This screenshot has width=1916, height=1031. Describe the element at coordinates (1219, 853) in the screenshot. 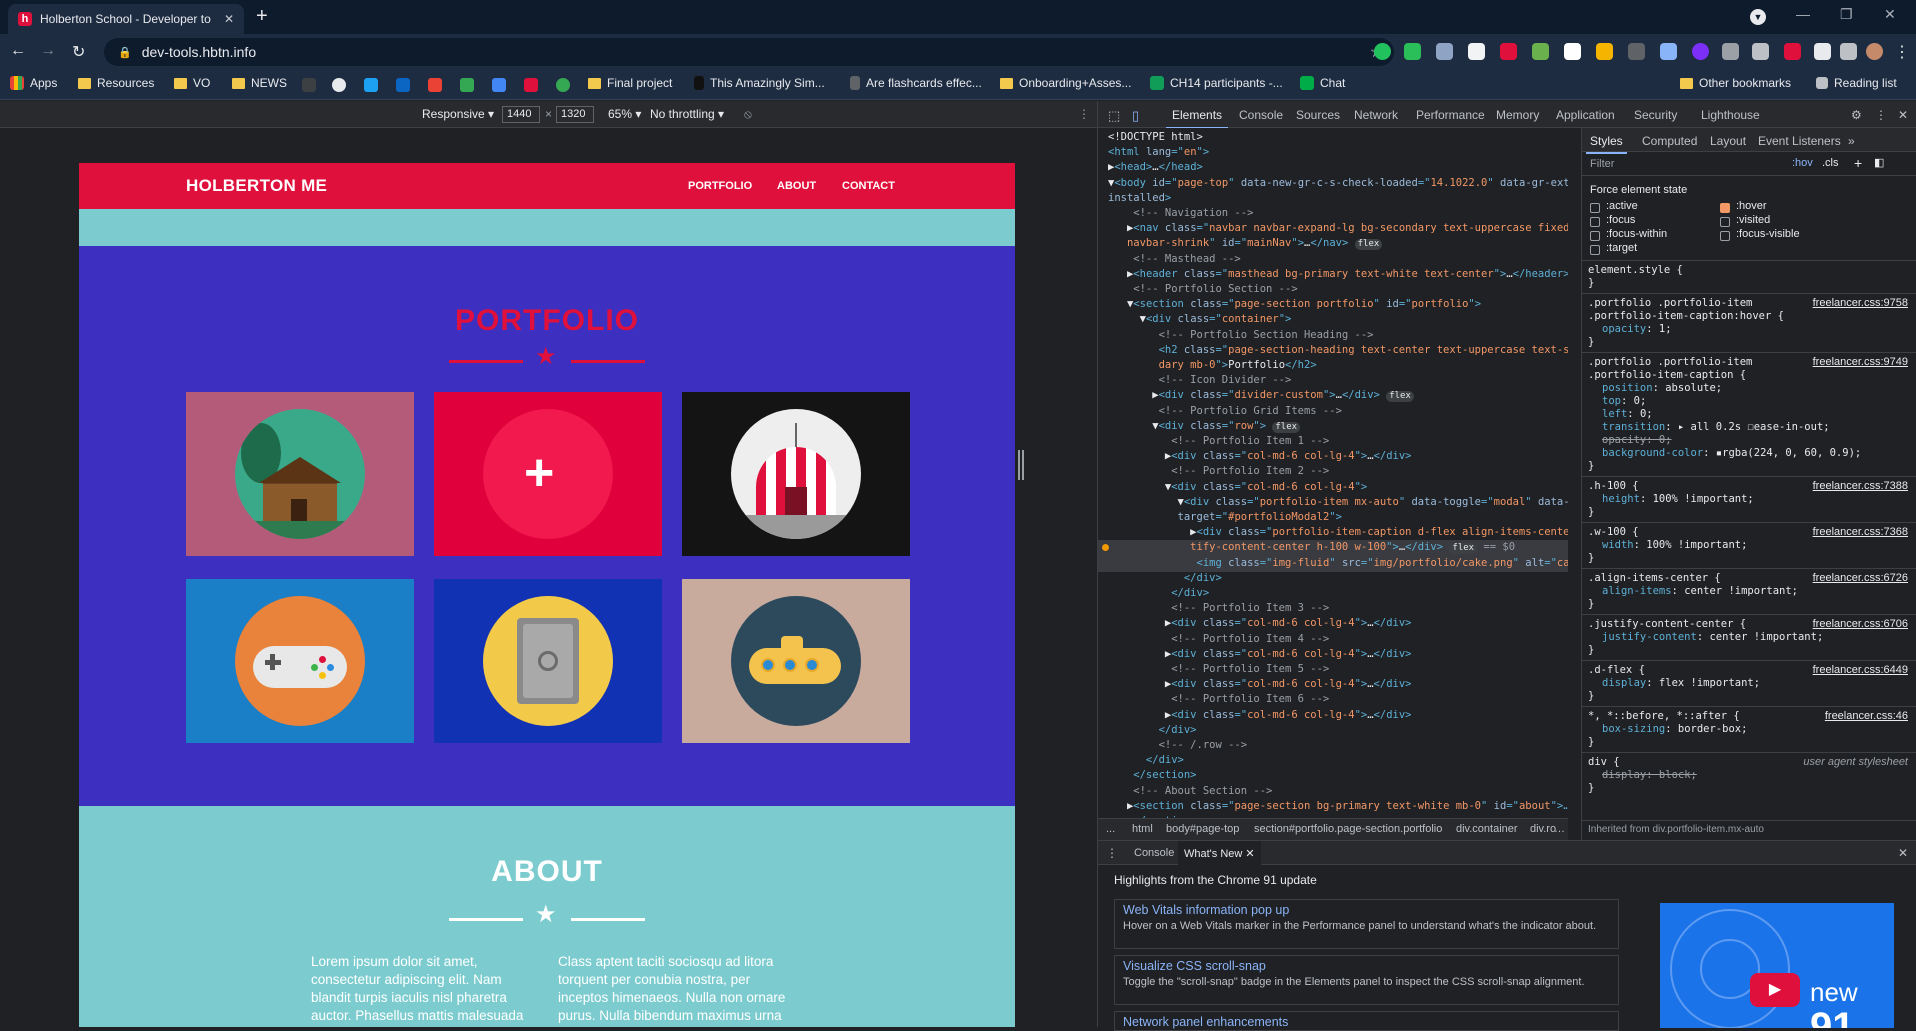

I see `drawer-tab-whats-new: What's New ✕` at that location.